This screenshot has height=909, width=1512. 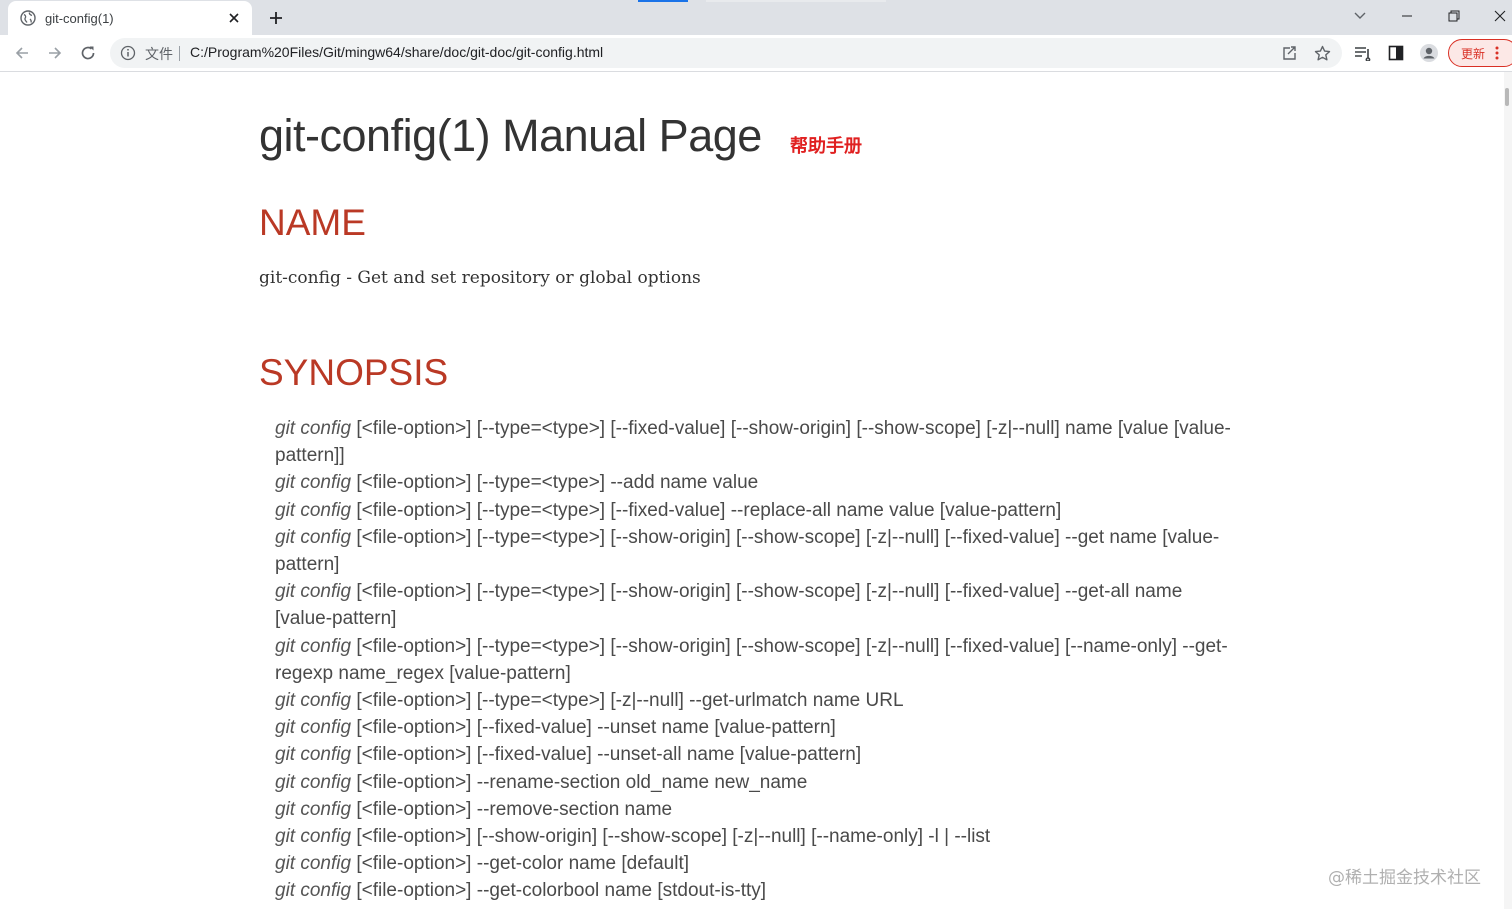 What do you see at coordinates (1473, 53) in the screenshot?
I see `update-label: 更新` at bounding box center [1473, 53].